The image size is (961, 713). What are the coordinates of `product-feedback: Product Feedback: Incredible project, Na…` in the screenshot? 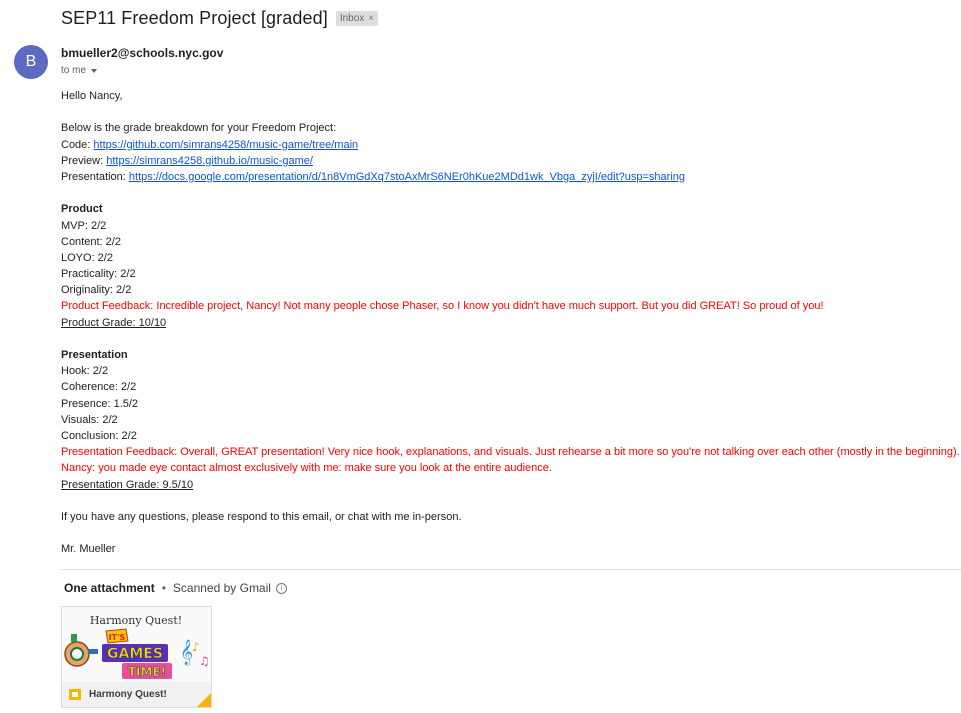 It's located at (442, 306).